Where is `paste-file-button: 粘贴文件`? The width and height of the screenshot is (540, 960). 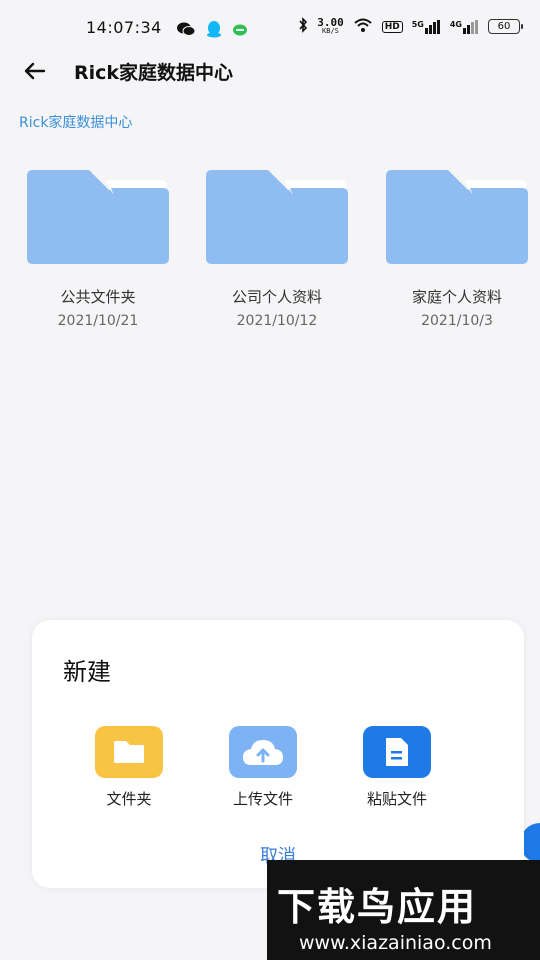 paste-file-button: 粘贴文件 is located at coordinates (397, 767).